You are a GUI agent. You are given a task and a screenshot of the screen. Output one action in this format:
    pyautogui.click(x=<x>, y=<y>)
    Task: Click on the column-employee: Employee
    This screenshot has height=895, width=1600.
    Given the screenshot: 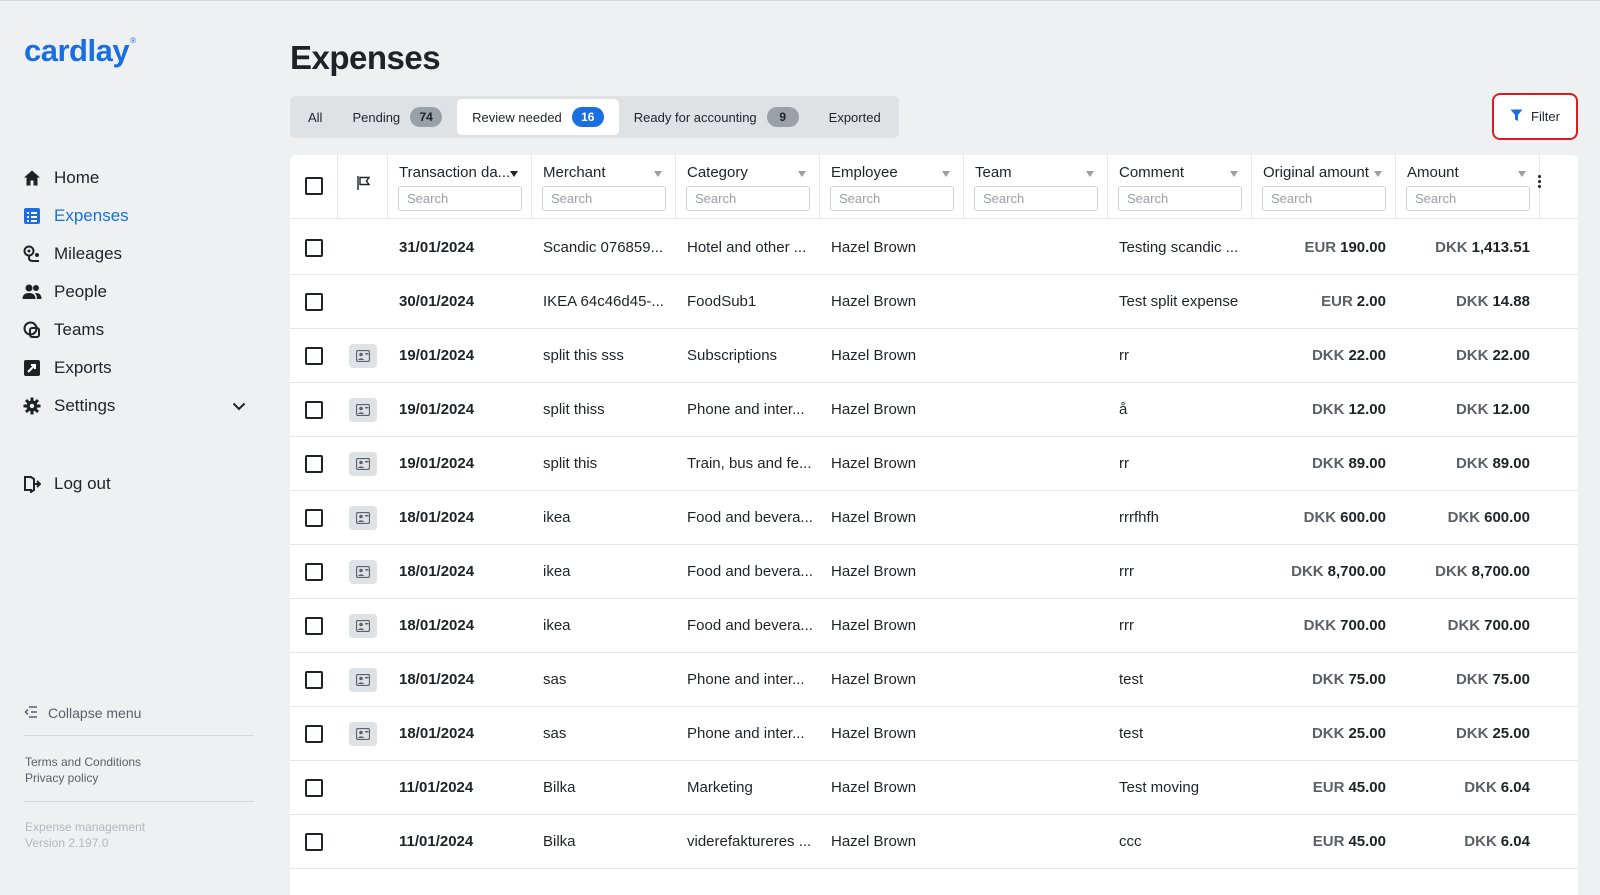 What is the action you would take?
    pyautogui.click(x=892, y=187)
    